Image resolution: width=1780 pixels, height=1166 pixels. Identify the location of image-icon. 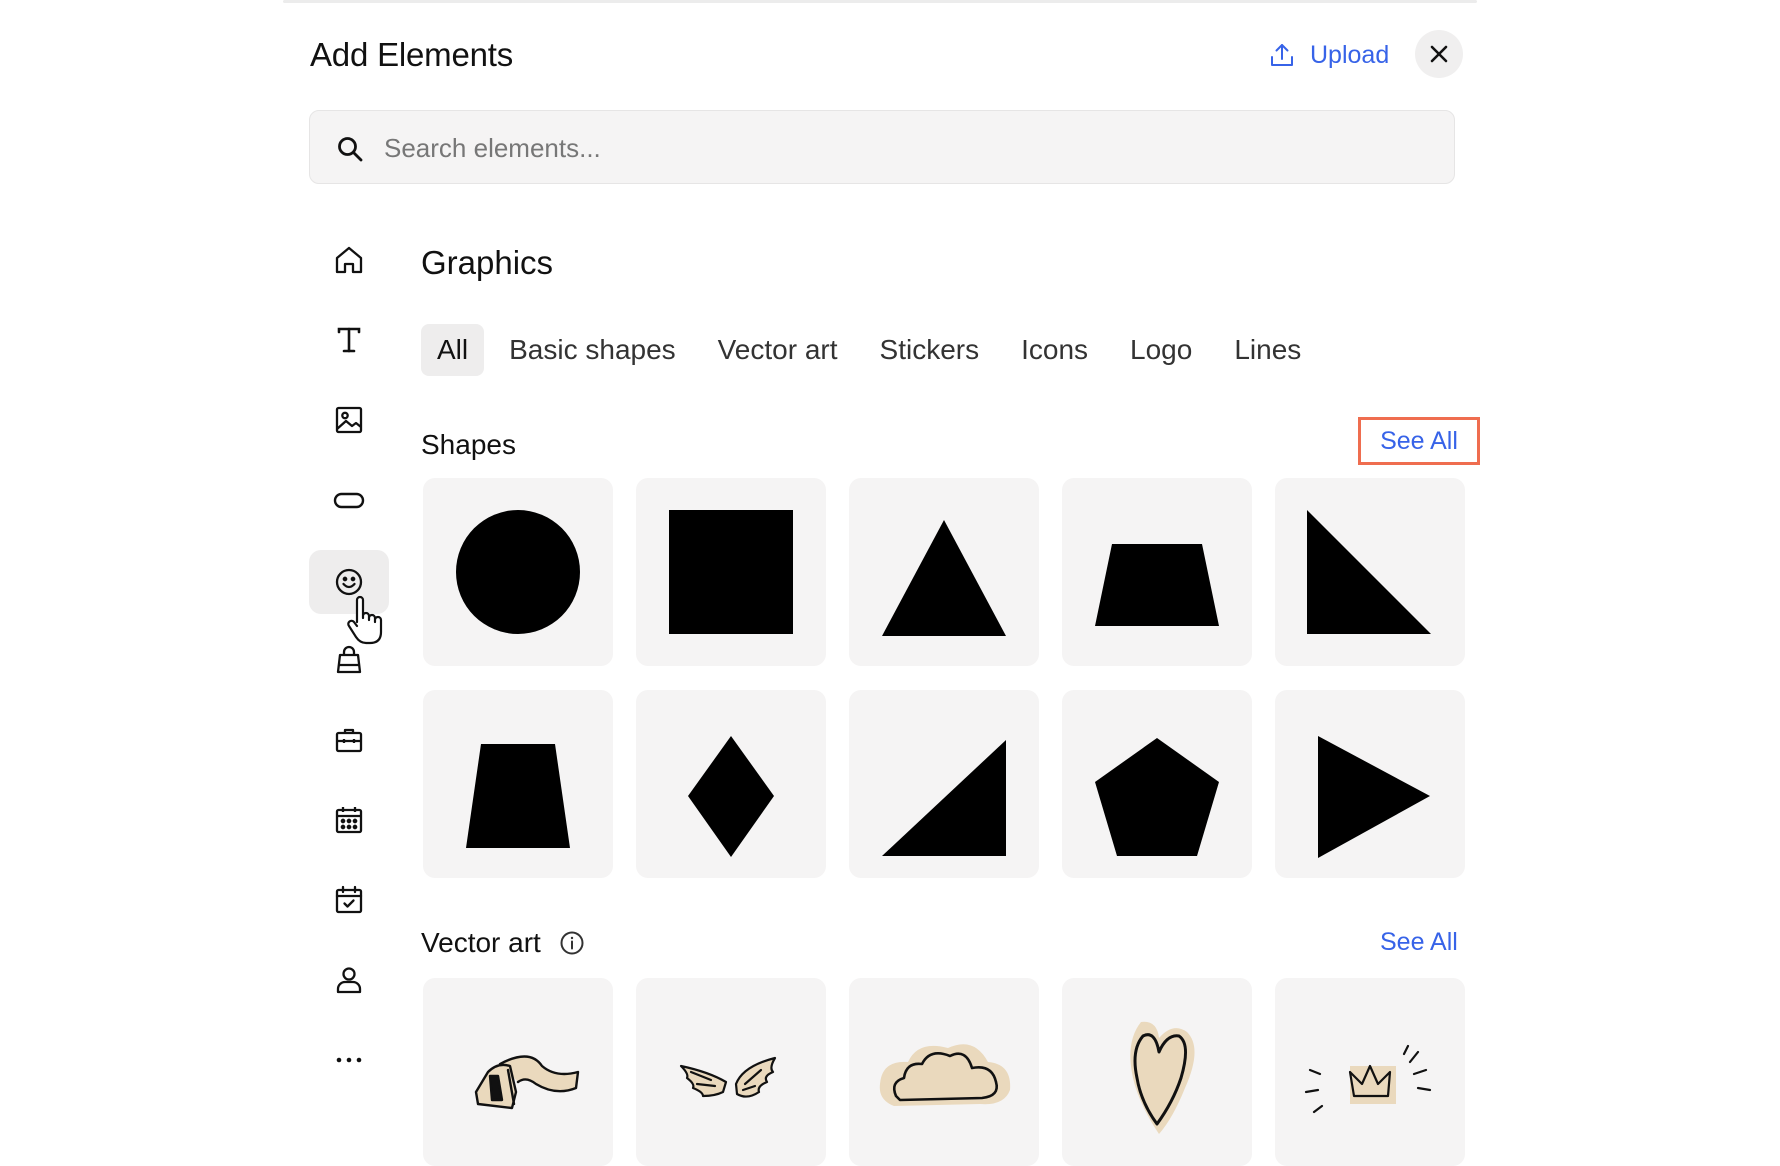
(349, 420).